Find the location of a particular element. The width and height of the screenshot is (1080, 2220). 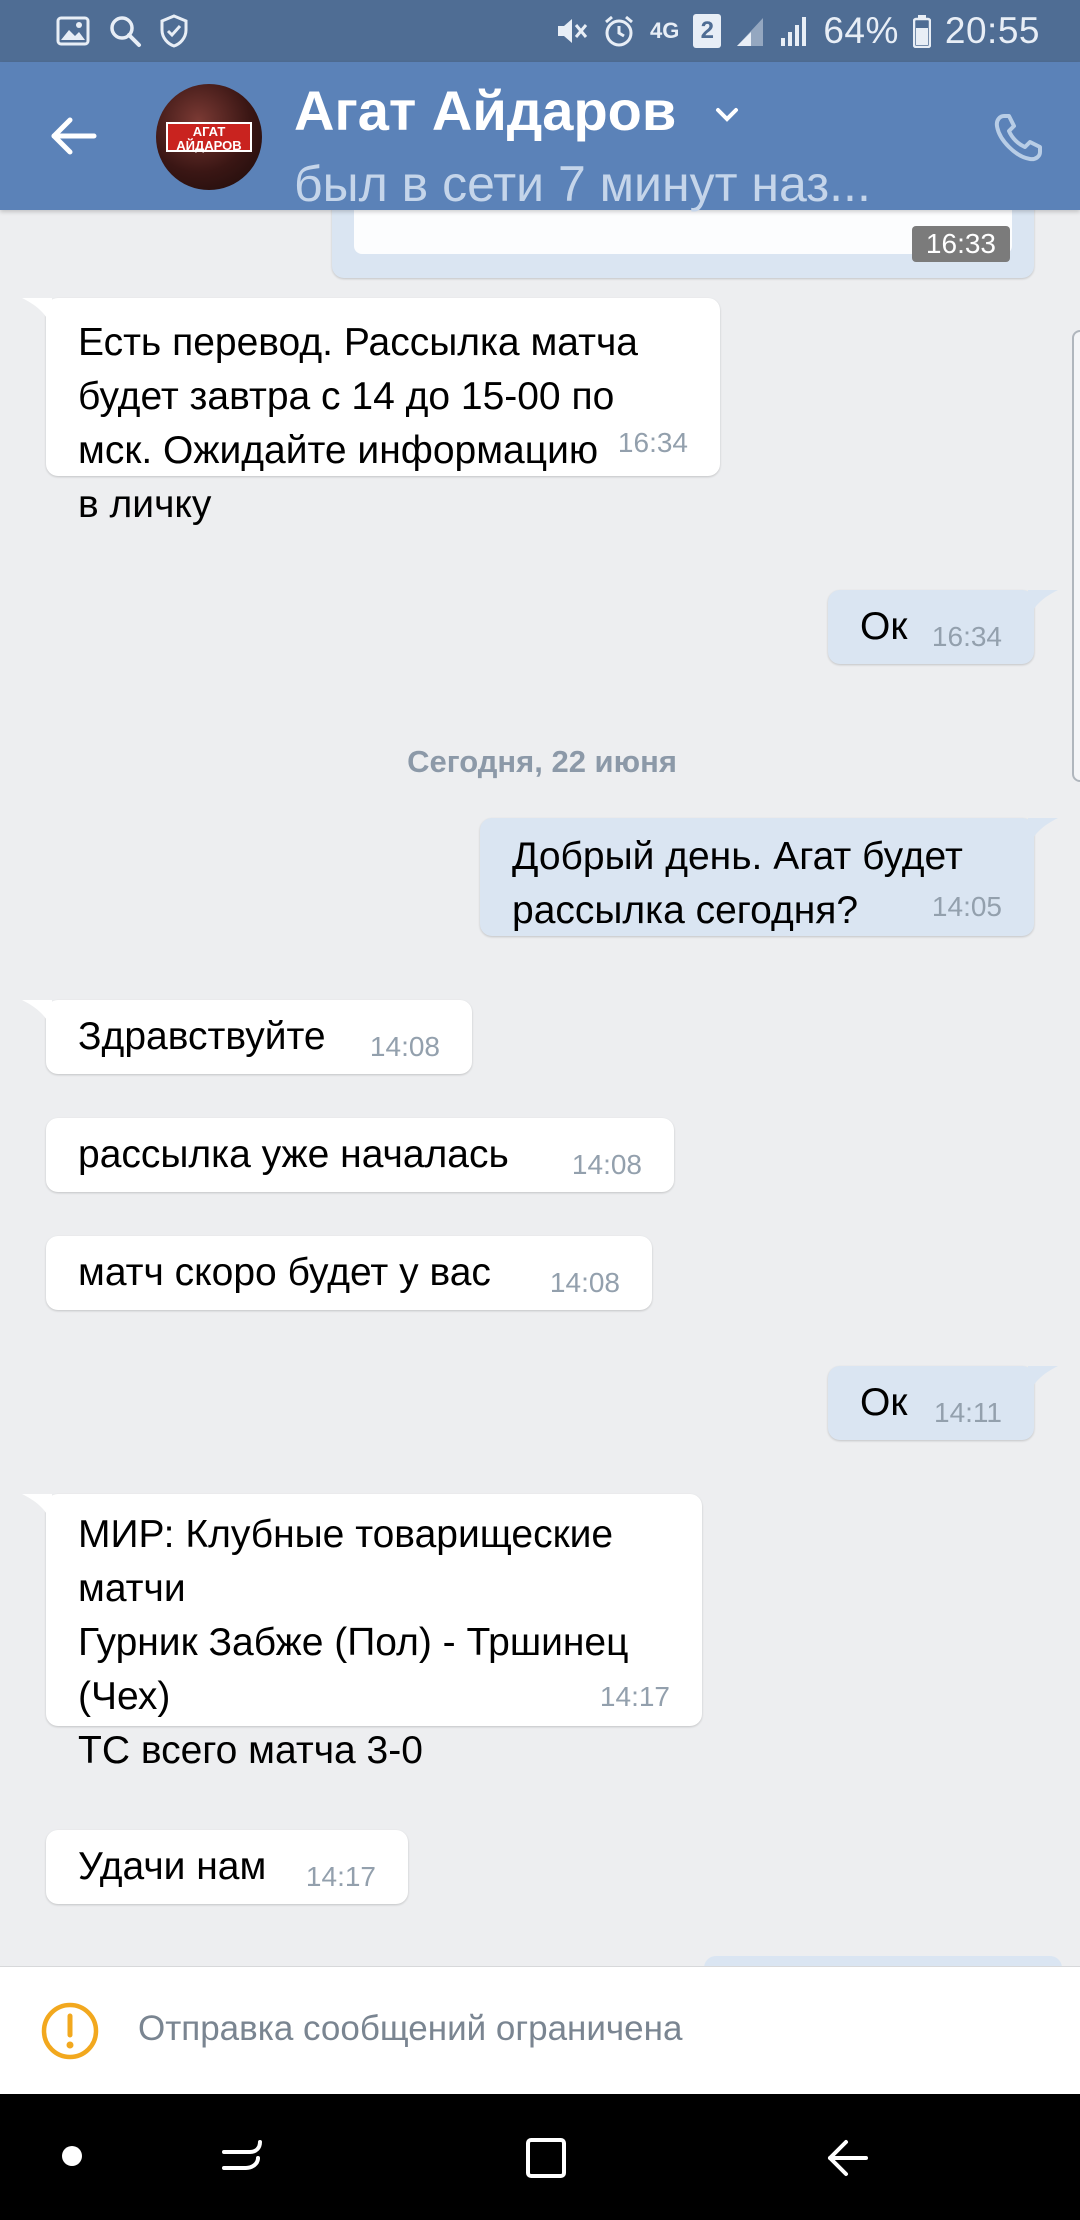

message-bubble-incoming: Здравствуйте 14:08 is located at coordinates (247, 1037).